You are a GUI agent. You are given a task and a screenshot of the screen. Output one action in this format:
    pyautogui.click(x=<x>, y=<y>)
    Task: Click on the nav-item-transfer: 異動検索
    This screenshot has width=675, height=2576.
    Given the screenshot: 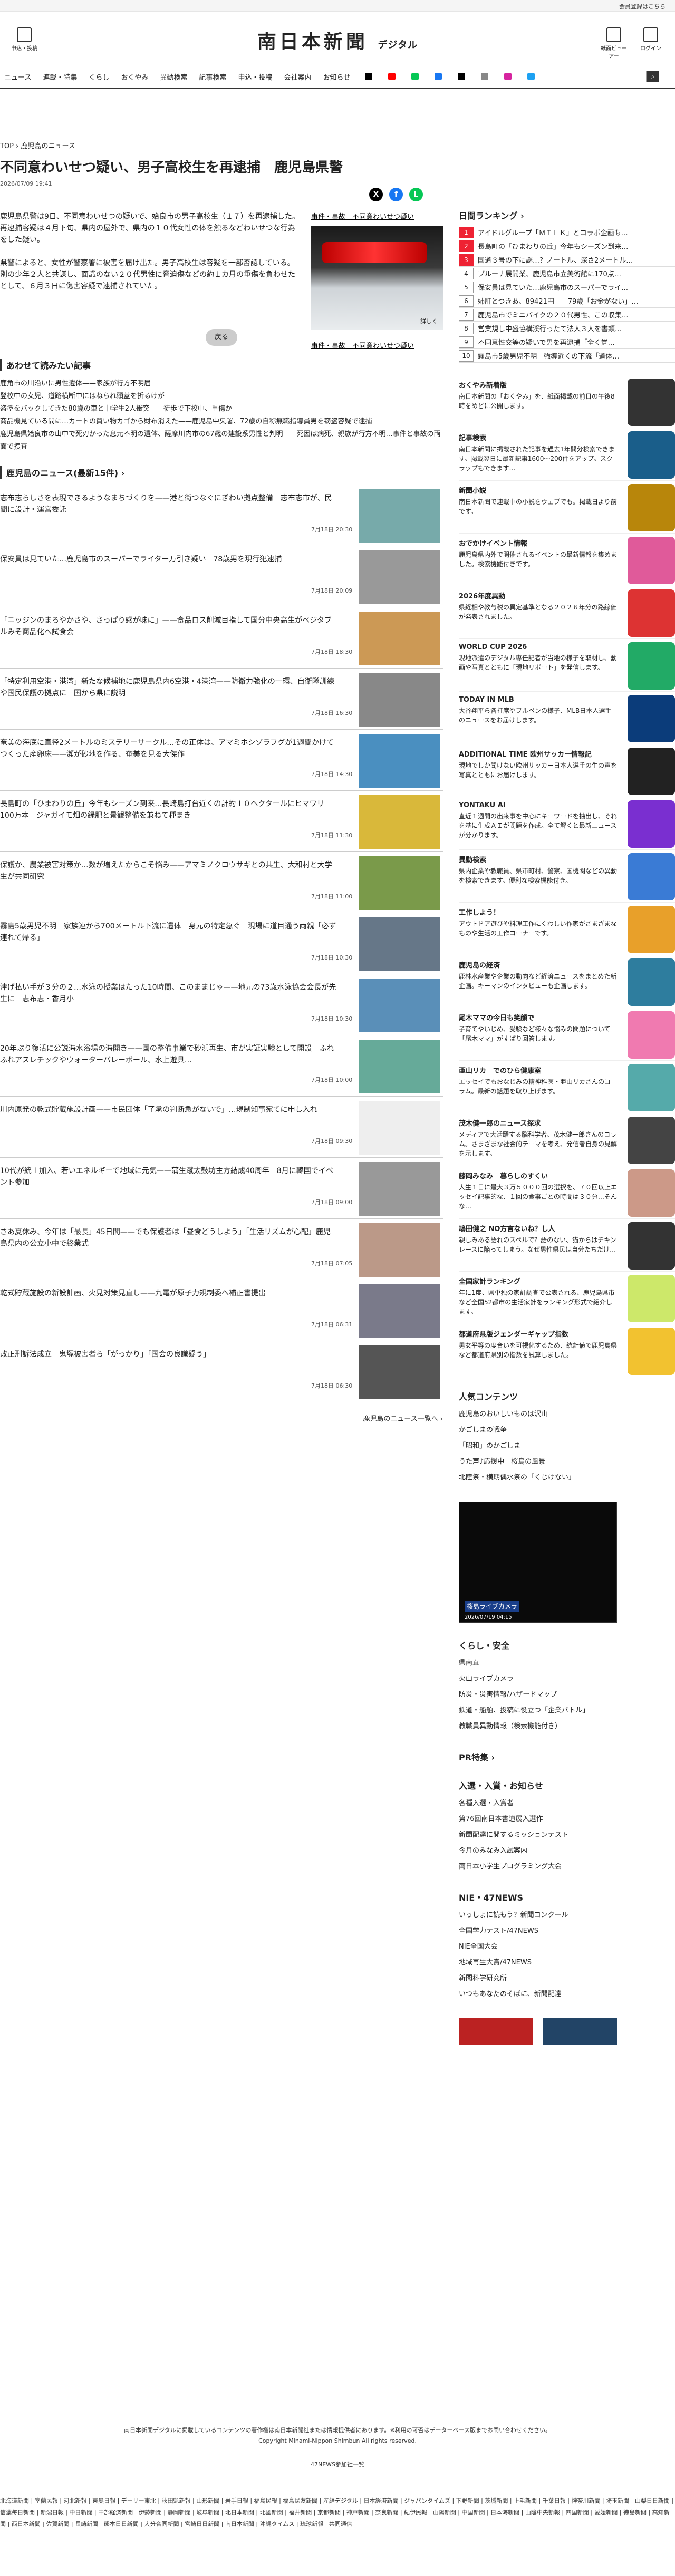 What is the action you would take?
    pyautogui.click(x=173, y=77)
    